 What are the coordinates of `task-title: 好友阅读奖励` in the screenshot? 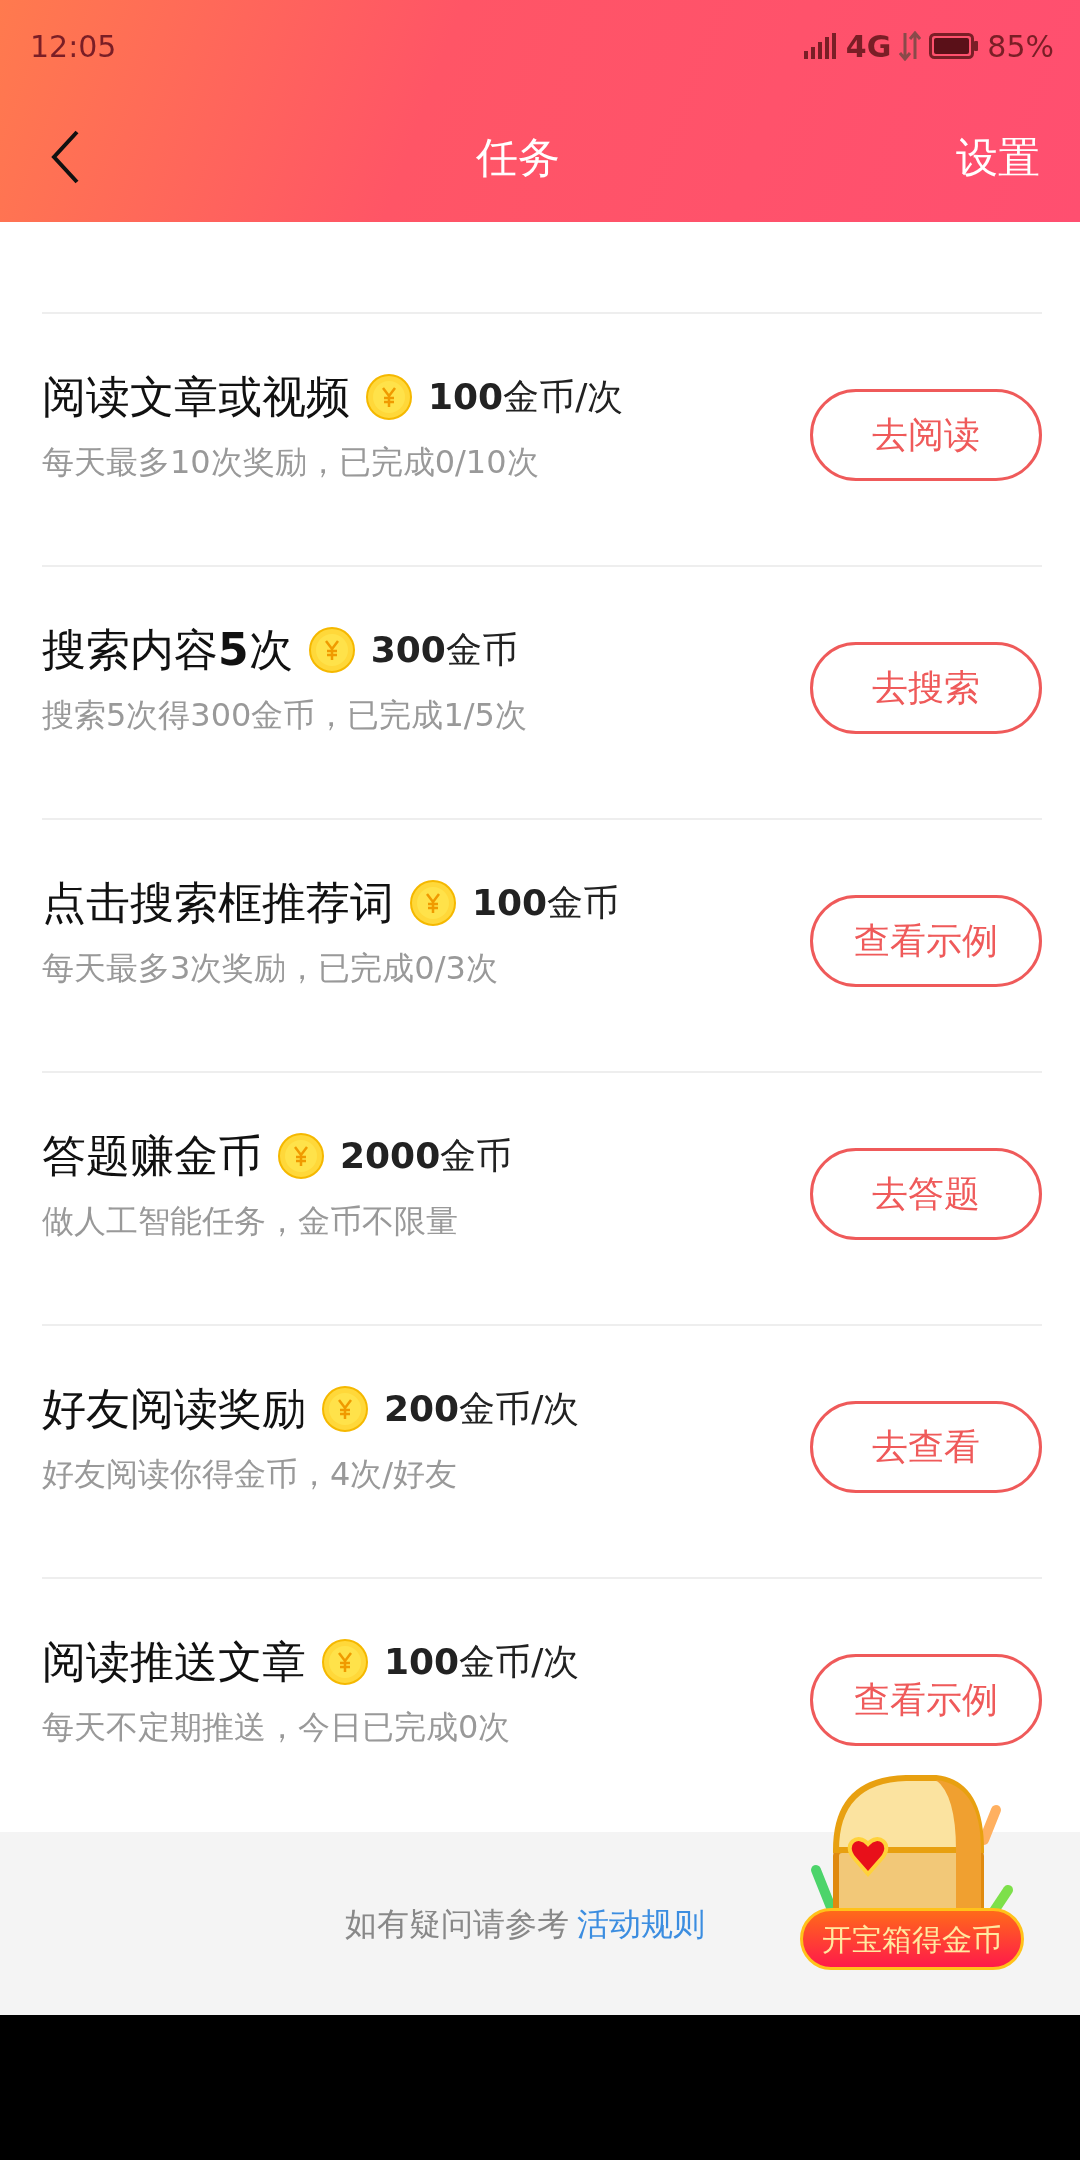 It's located at (174, 1408).